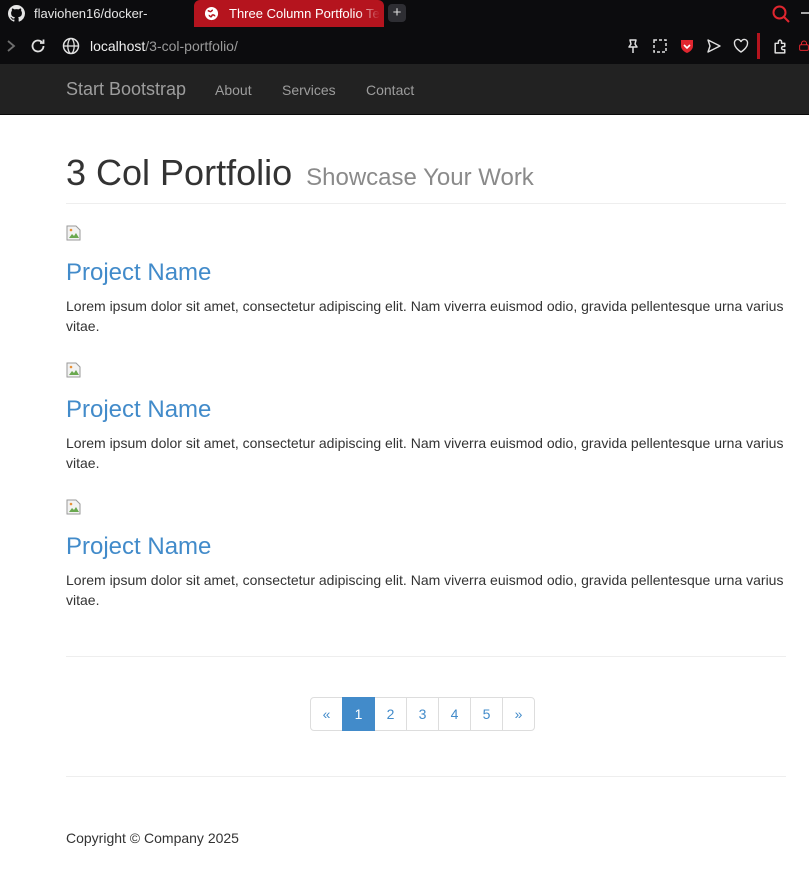 The width and height of the screenshot is (809, 894). What do you see at coordinates (804, 46) in the screenshot?
I see `profile-icon` at bounding box center [804, 46].